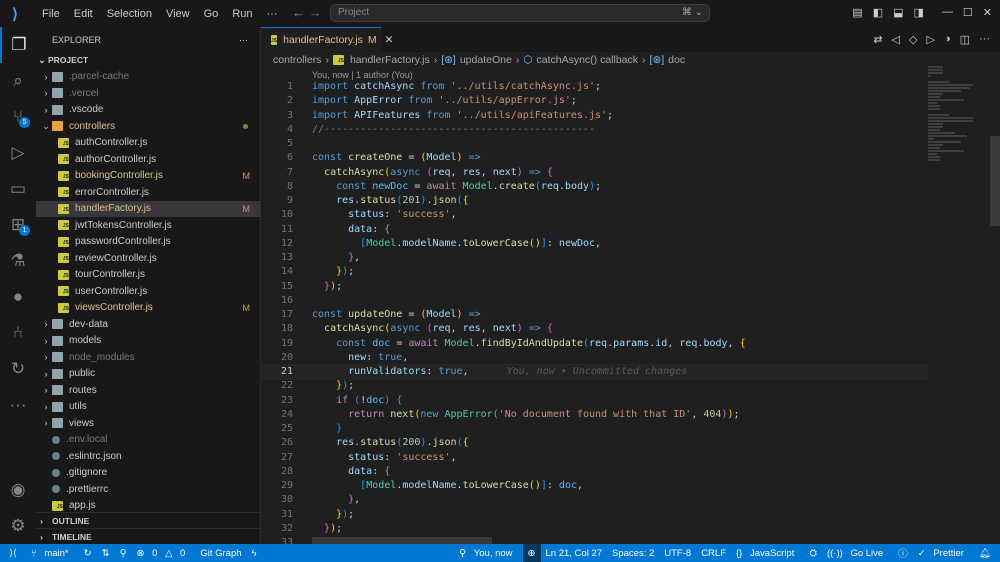 The image size is (1000, 562). Describe the element at coordinates (148, 77) in the screenshot. I see `tree-item: › .parcel-cache` at that location.